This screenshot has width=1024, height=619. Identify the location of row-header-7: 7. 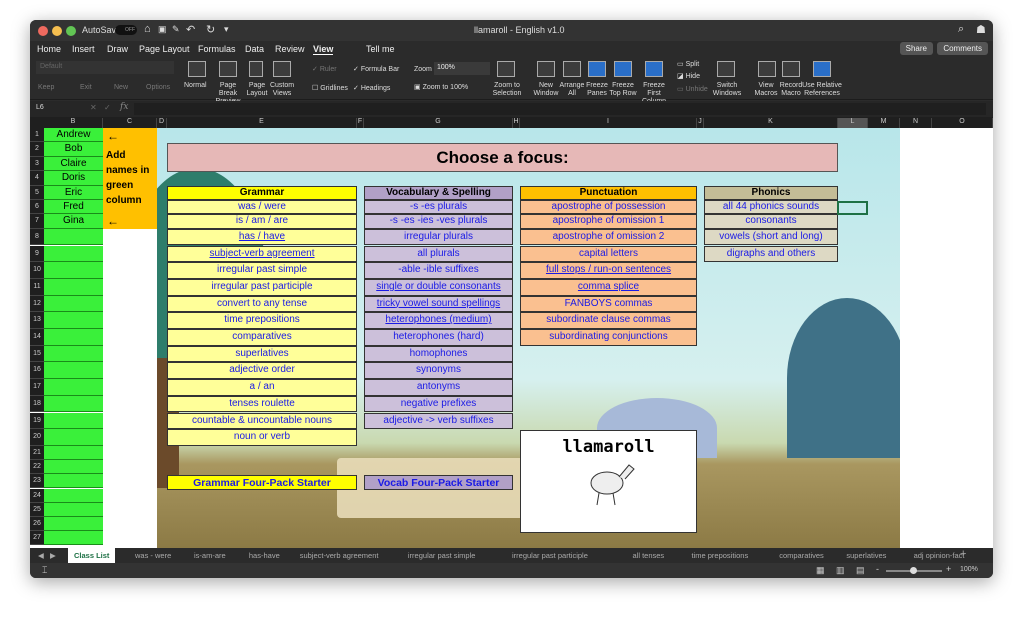
(37, 221).